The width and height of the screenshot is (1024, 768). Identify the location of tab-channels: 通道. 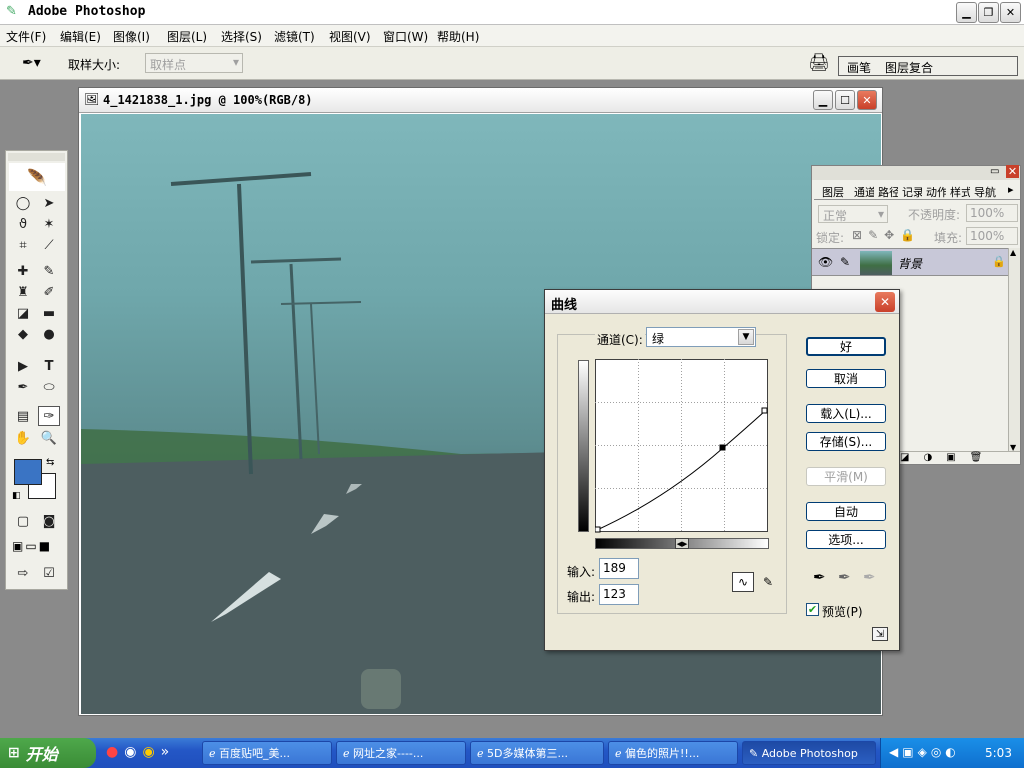
(864, 192).